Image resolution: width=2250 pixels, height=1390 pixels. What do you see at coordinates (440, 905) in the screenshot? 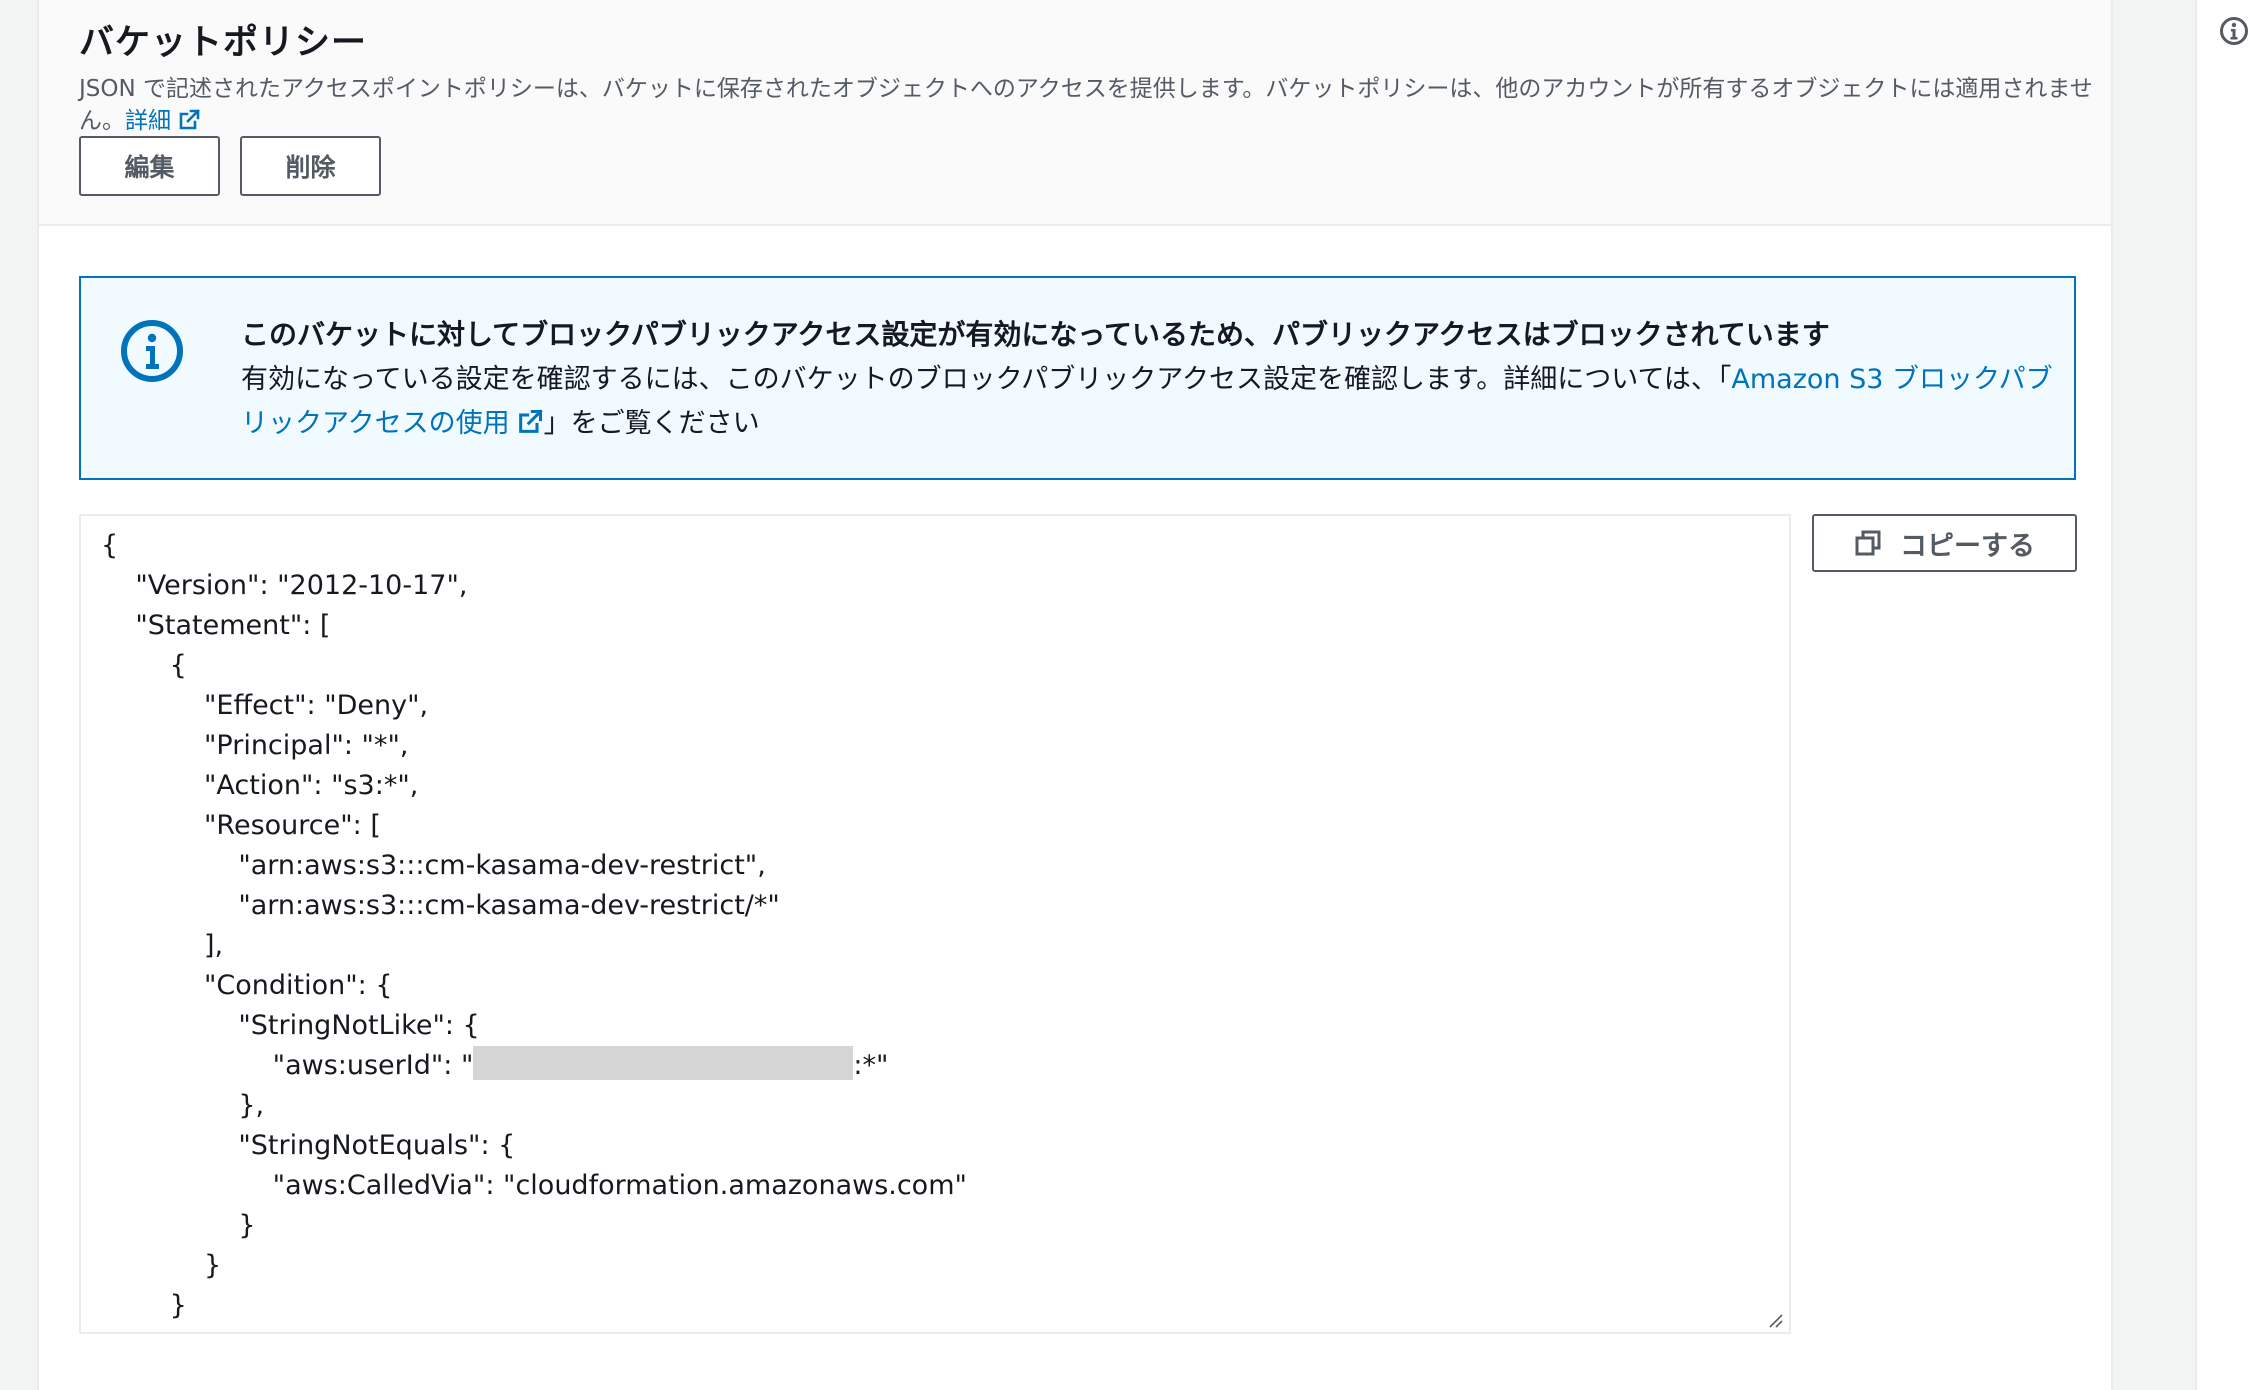
I see `code-line-text: "arn:aws:s3:::cm-kasama-dev-restrict/*"` at bounding box center [440, 905].